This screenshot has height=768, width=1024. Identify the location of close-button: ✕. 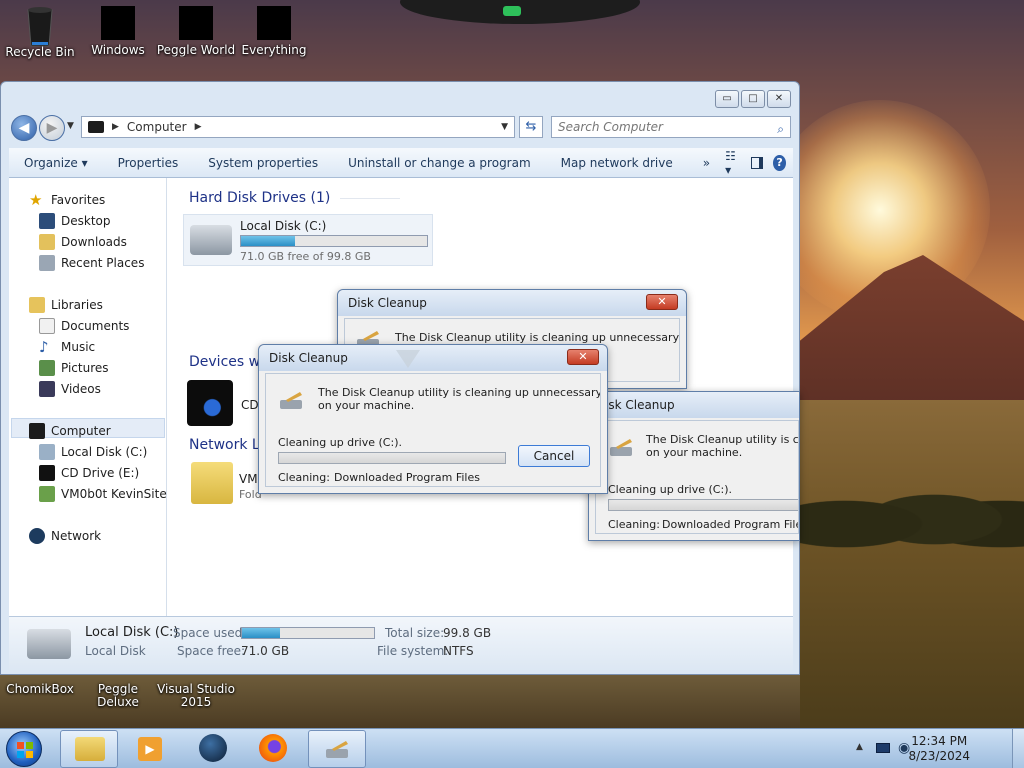
(779, 99).